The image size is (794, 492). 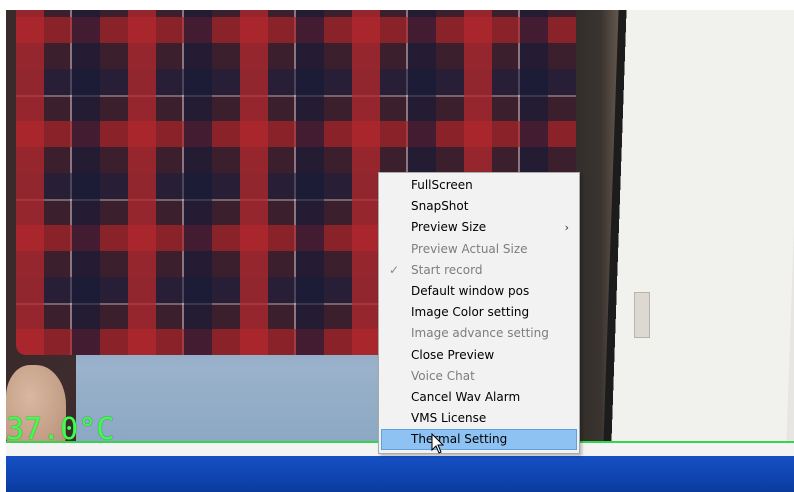 I want to click on mouse-pointer-icon, so click(x=438, y=443).